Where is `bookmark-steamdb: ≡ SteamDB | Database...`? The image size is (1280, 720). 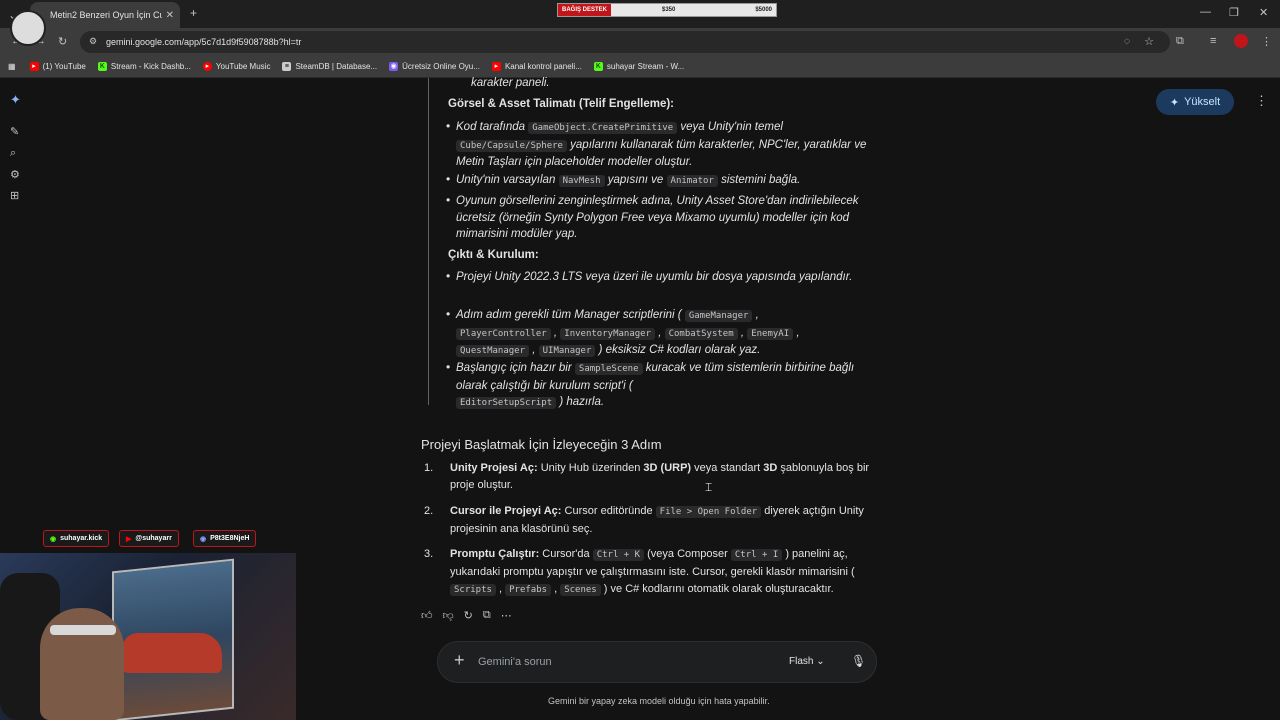
bookmark-steamdb: ≡ SteamDB | Database... is located at coordinates (329, 66).